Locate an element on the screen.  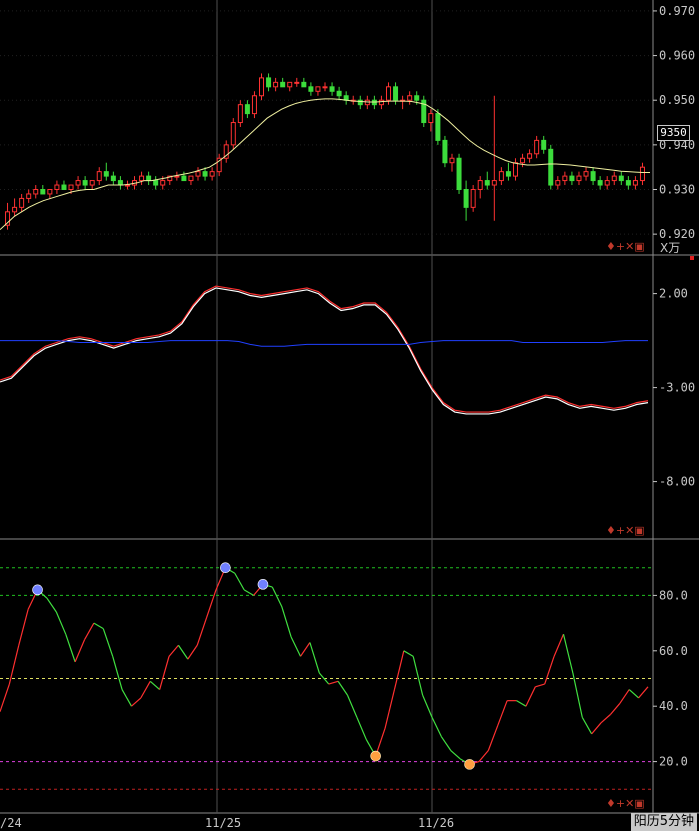
x-tick-label: 11/26 is located at coordinates (436, 823).